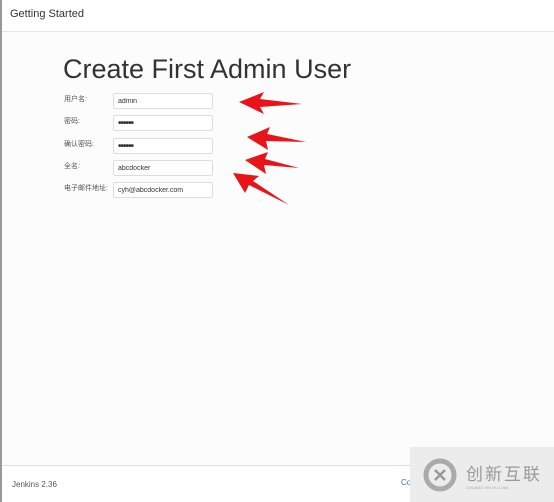 The image size is (554, 502). I want to click on version-label: Jenkins 2.36, so click(34, 484).